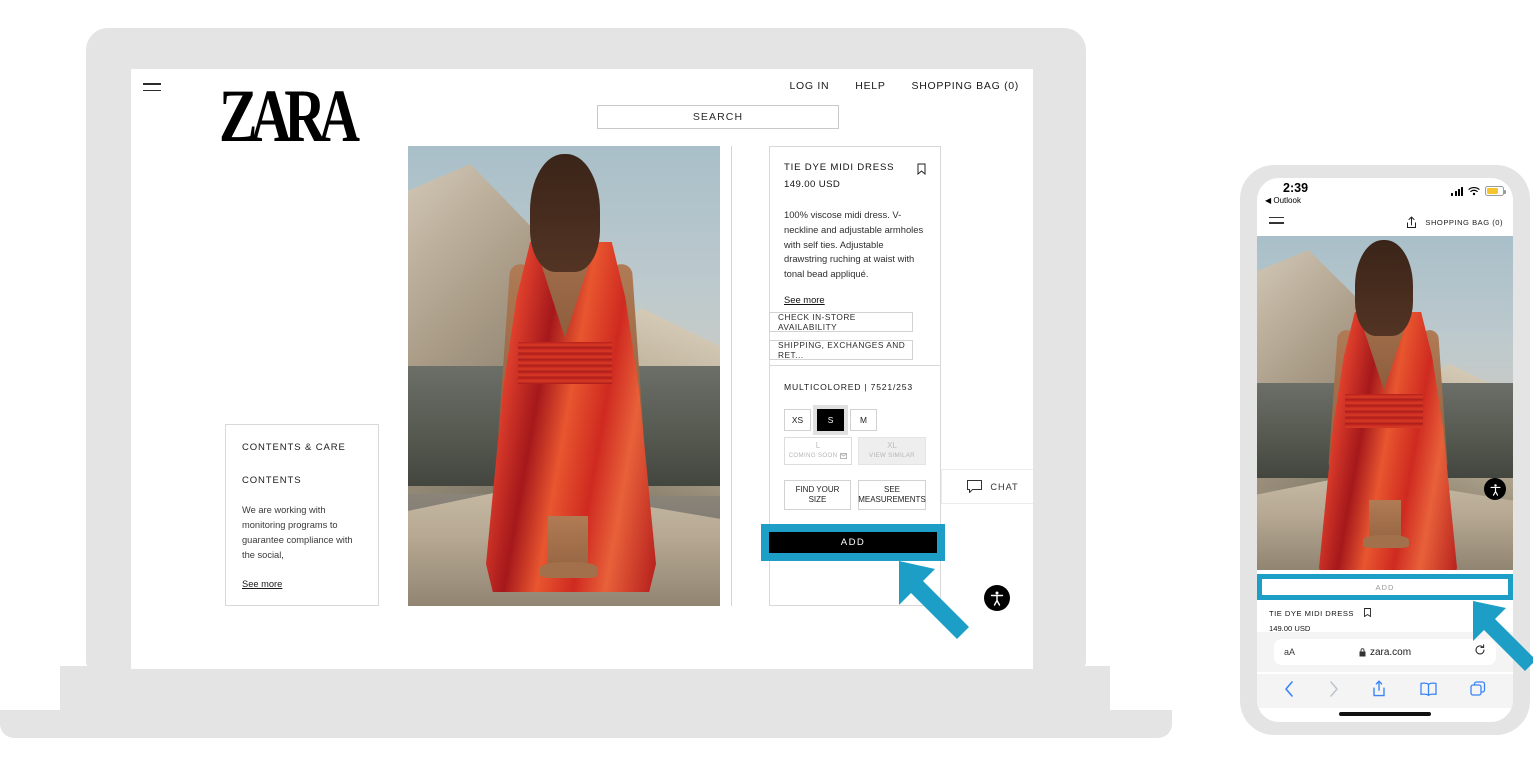  I want to click on wifi-icon, so click(1474, 191).